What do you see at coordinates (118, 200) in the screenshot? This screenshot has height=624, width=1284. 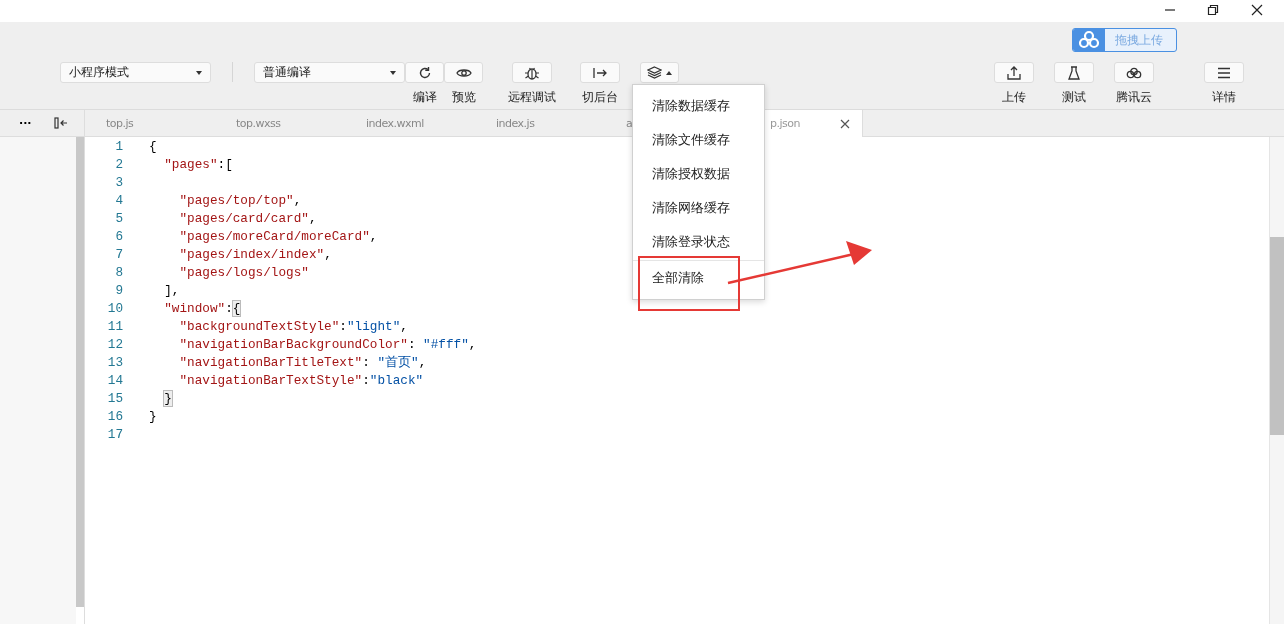 I see `line-number: 4` at bounding box center [118, 200].